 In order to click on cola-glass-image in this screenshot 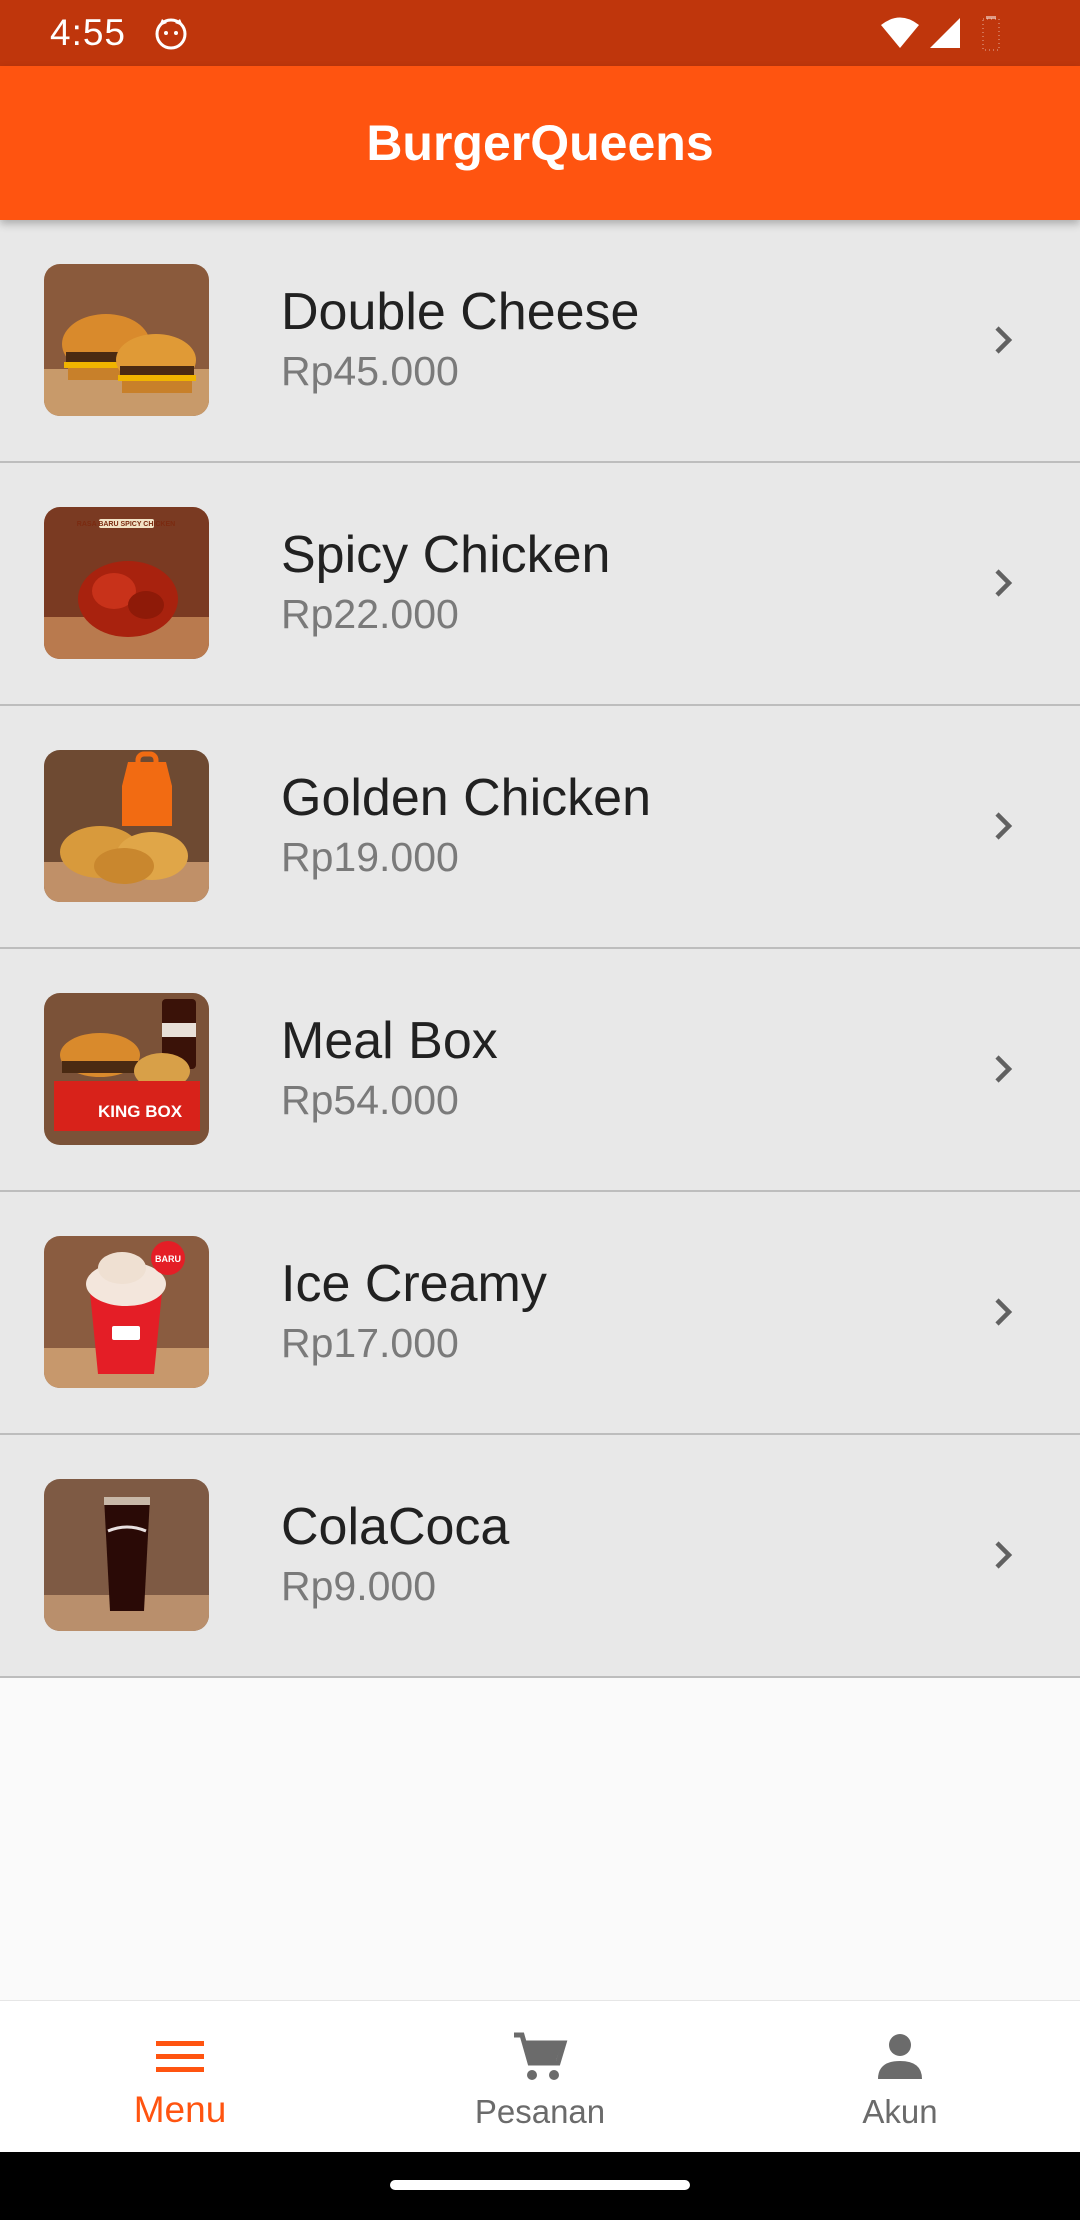, I will do `click(126, 1555)`.